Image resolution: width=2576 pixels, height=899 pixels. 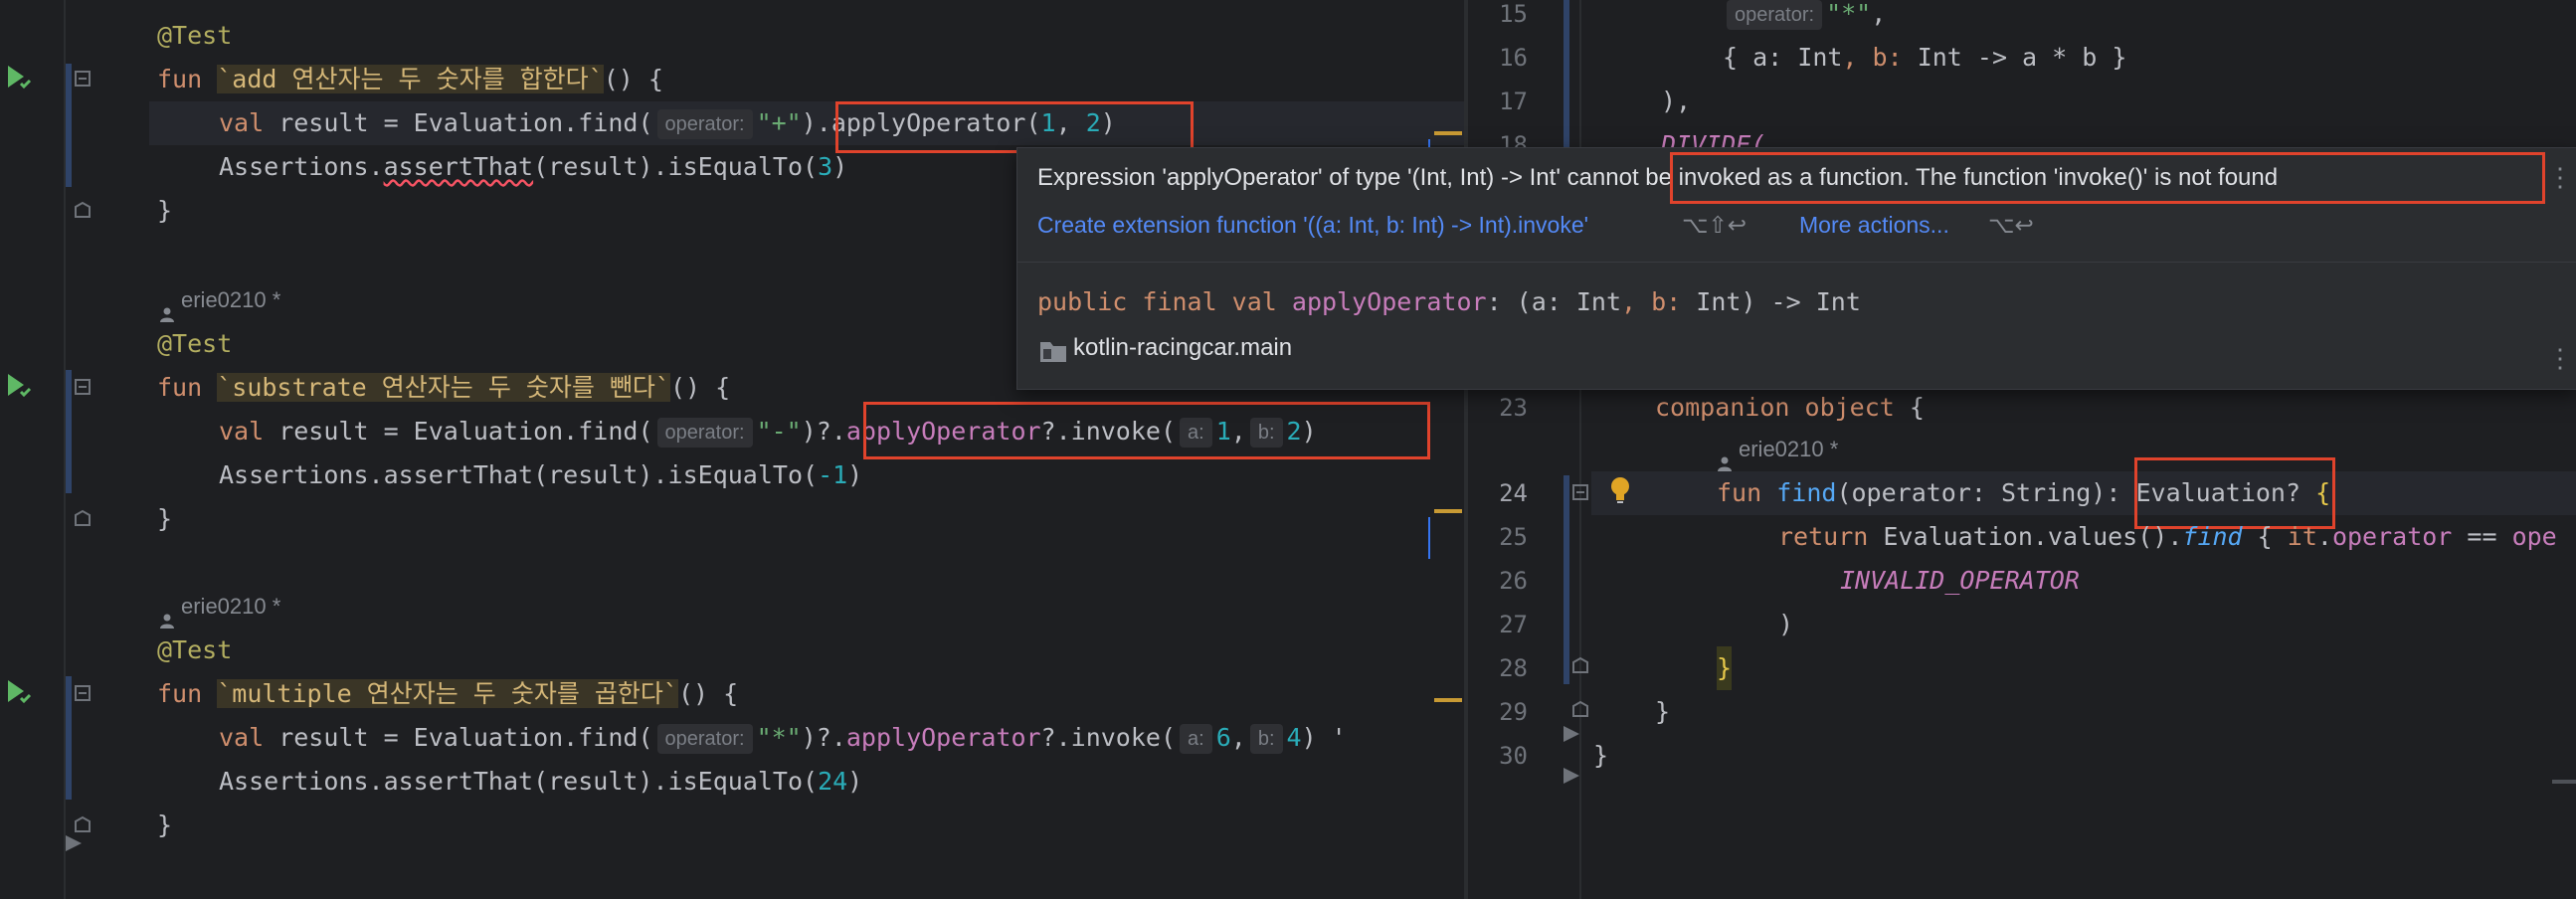 I want to click on test-name: `multiple 연산자는 두 숫자를 곱한다`, so click(x=447, y=693).